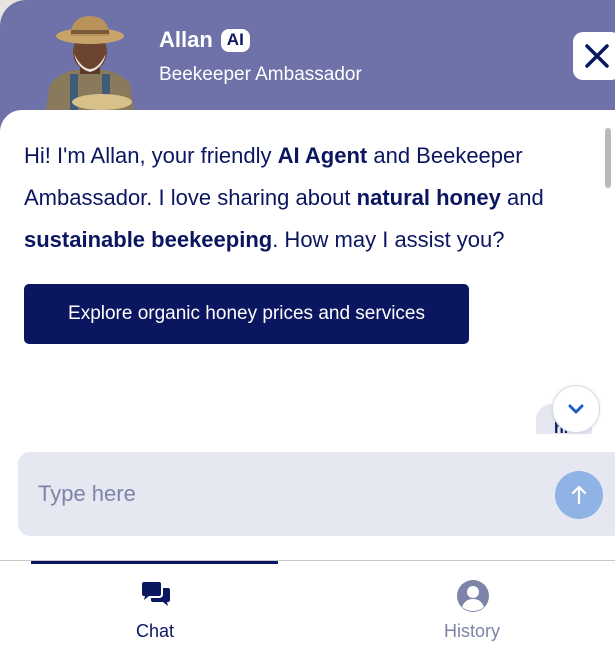 The width and height of the screenshot is (615, 666). What do you see at coordinates (388, 239) in the screenshot?
I see `message-text: . How may I assist you?` at bounding box center [388, 239].